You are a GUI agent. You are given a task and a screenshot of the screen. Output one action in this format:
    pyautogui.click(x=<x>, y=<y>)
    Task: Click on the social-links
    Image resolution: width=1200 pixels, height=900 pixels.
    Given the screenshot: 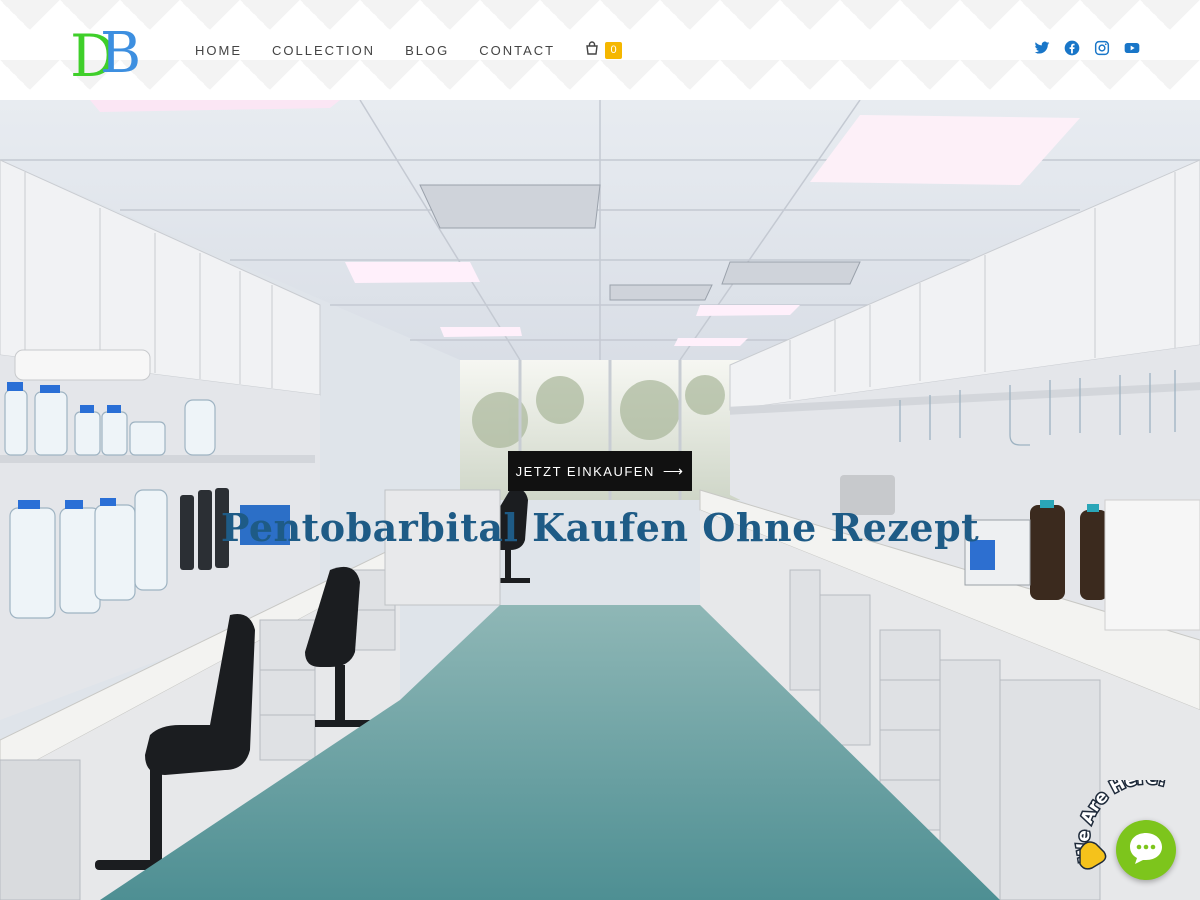 What is the action you would take?
    pyautogui.click(x=1087, y=48)
    